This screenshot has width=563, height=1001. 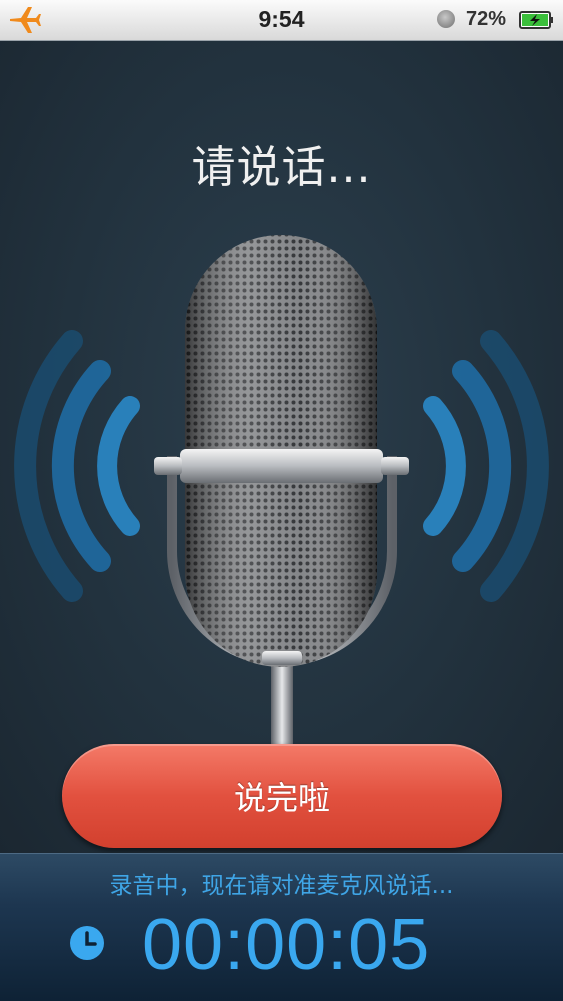 What do you see at coordinates (536, 20) in the screenshot?
I see `battery-charging-icon` at bounding box center [536, 20].